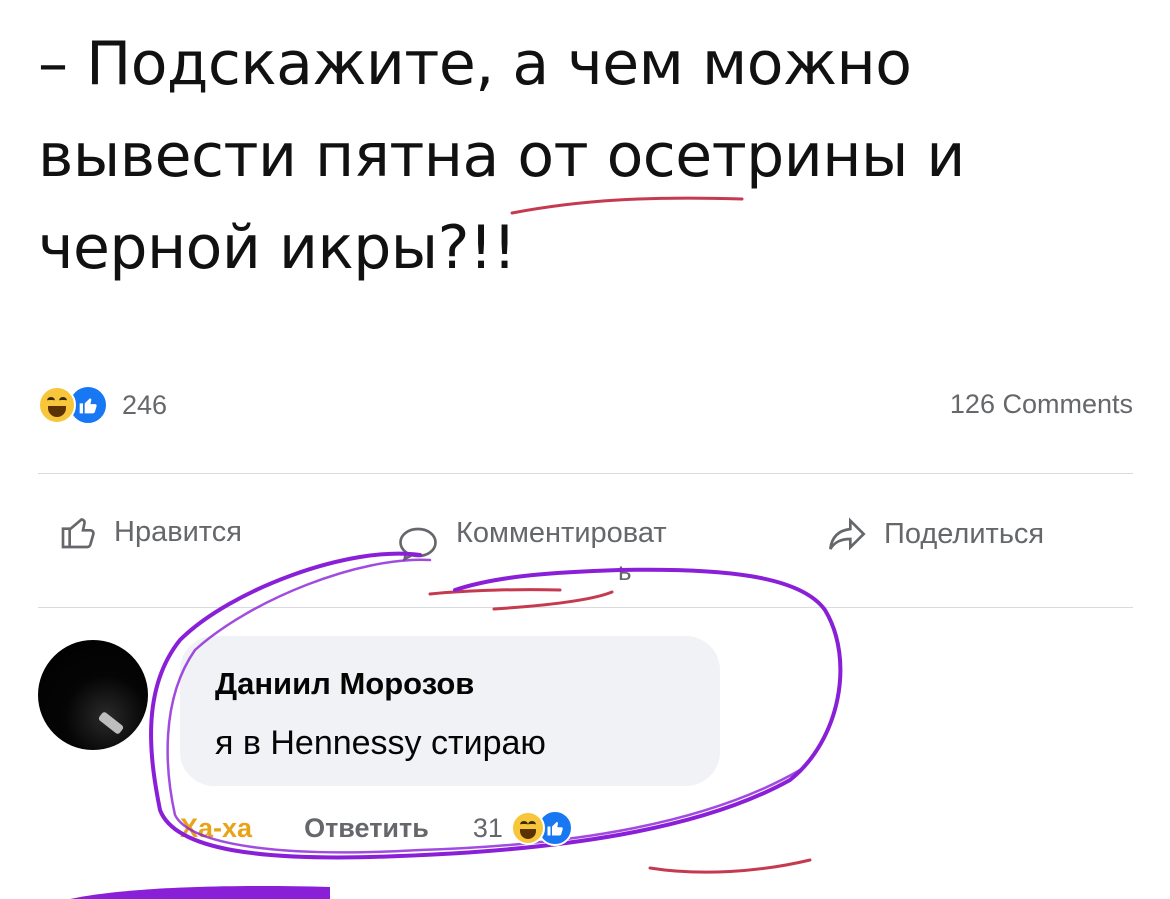  I want to click on like-button: Нравится, so click(150, 532).